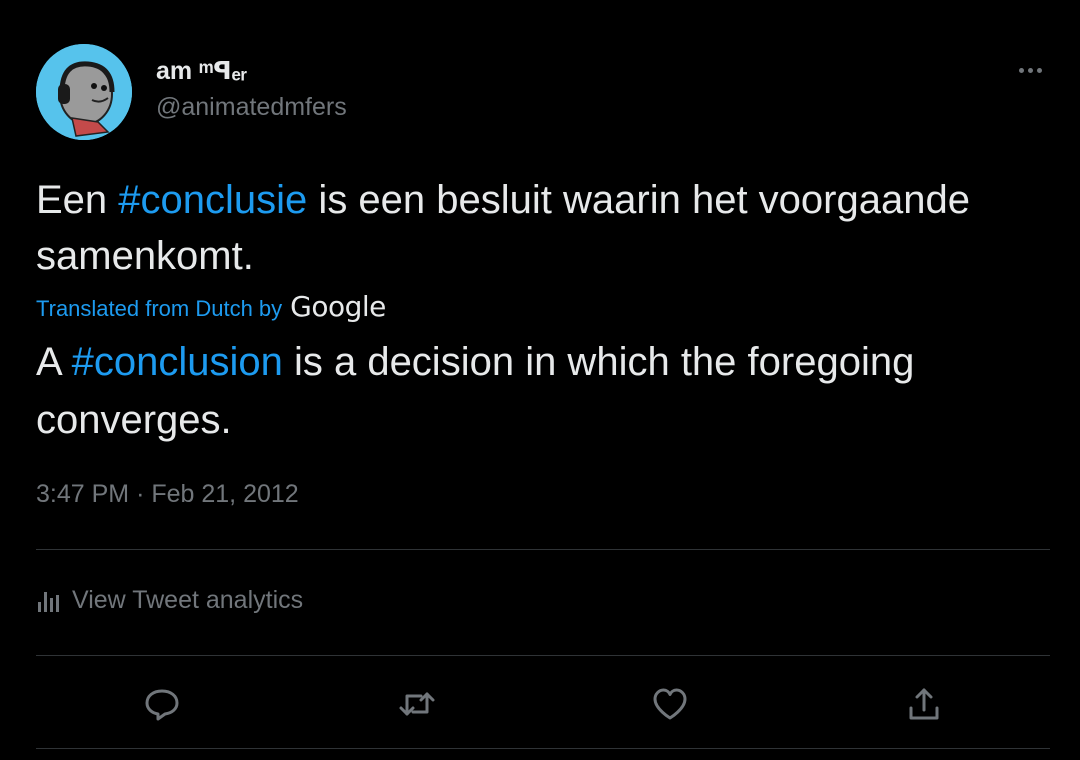 The height and width of the screenshot is (760, 1080). Describe the element at coordinates (177, 362) in the screenshot. I see `hashtag-link: #conclusion` at that location.